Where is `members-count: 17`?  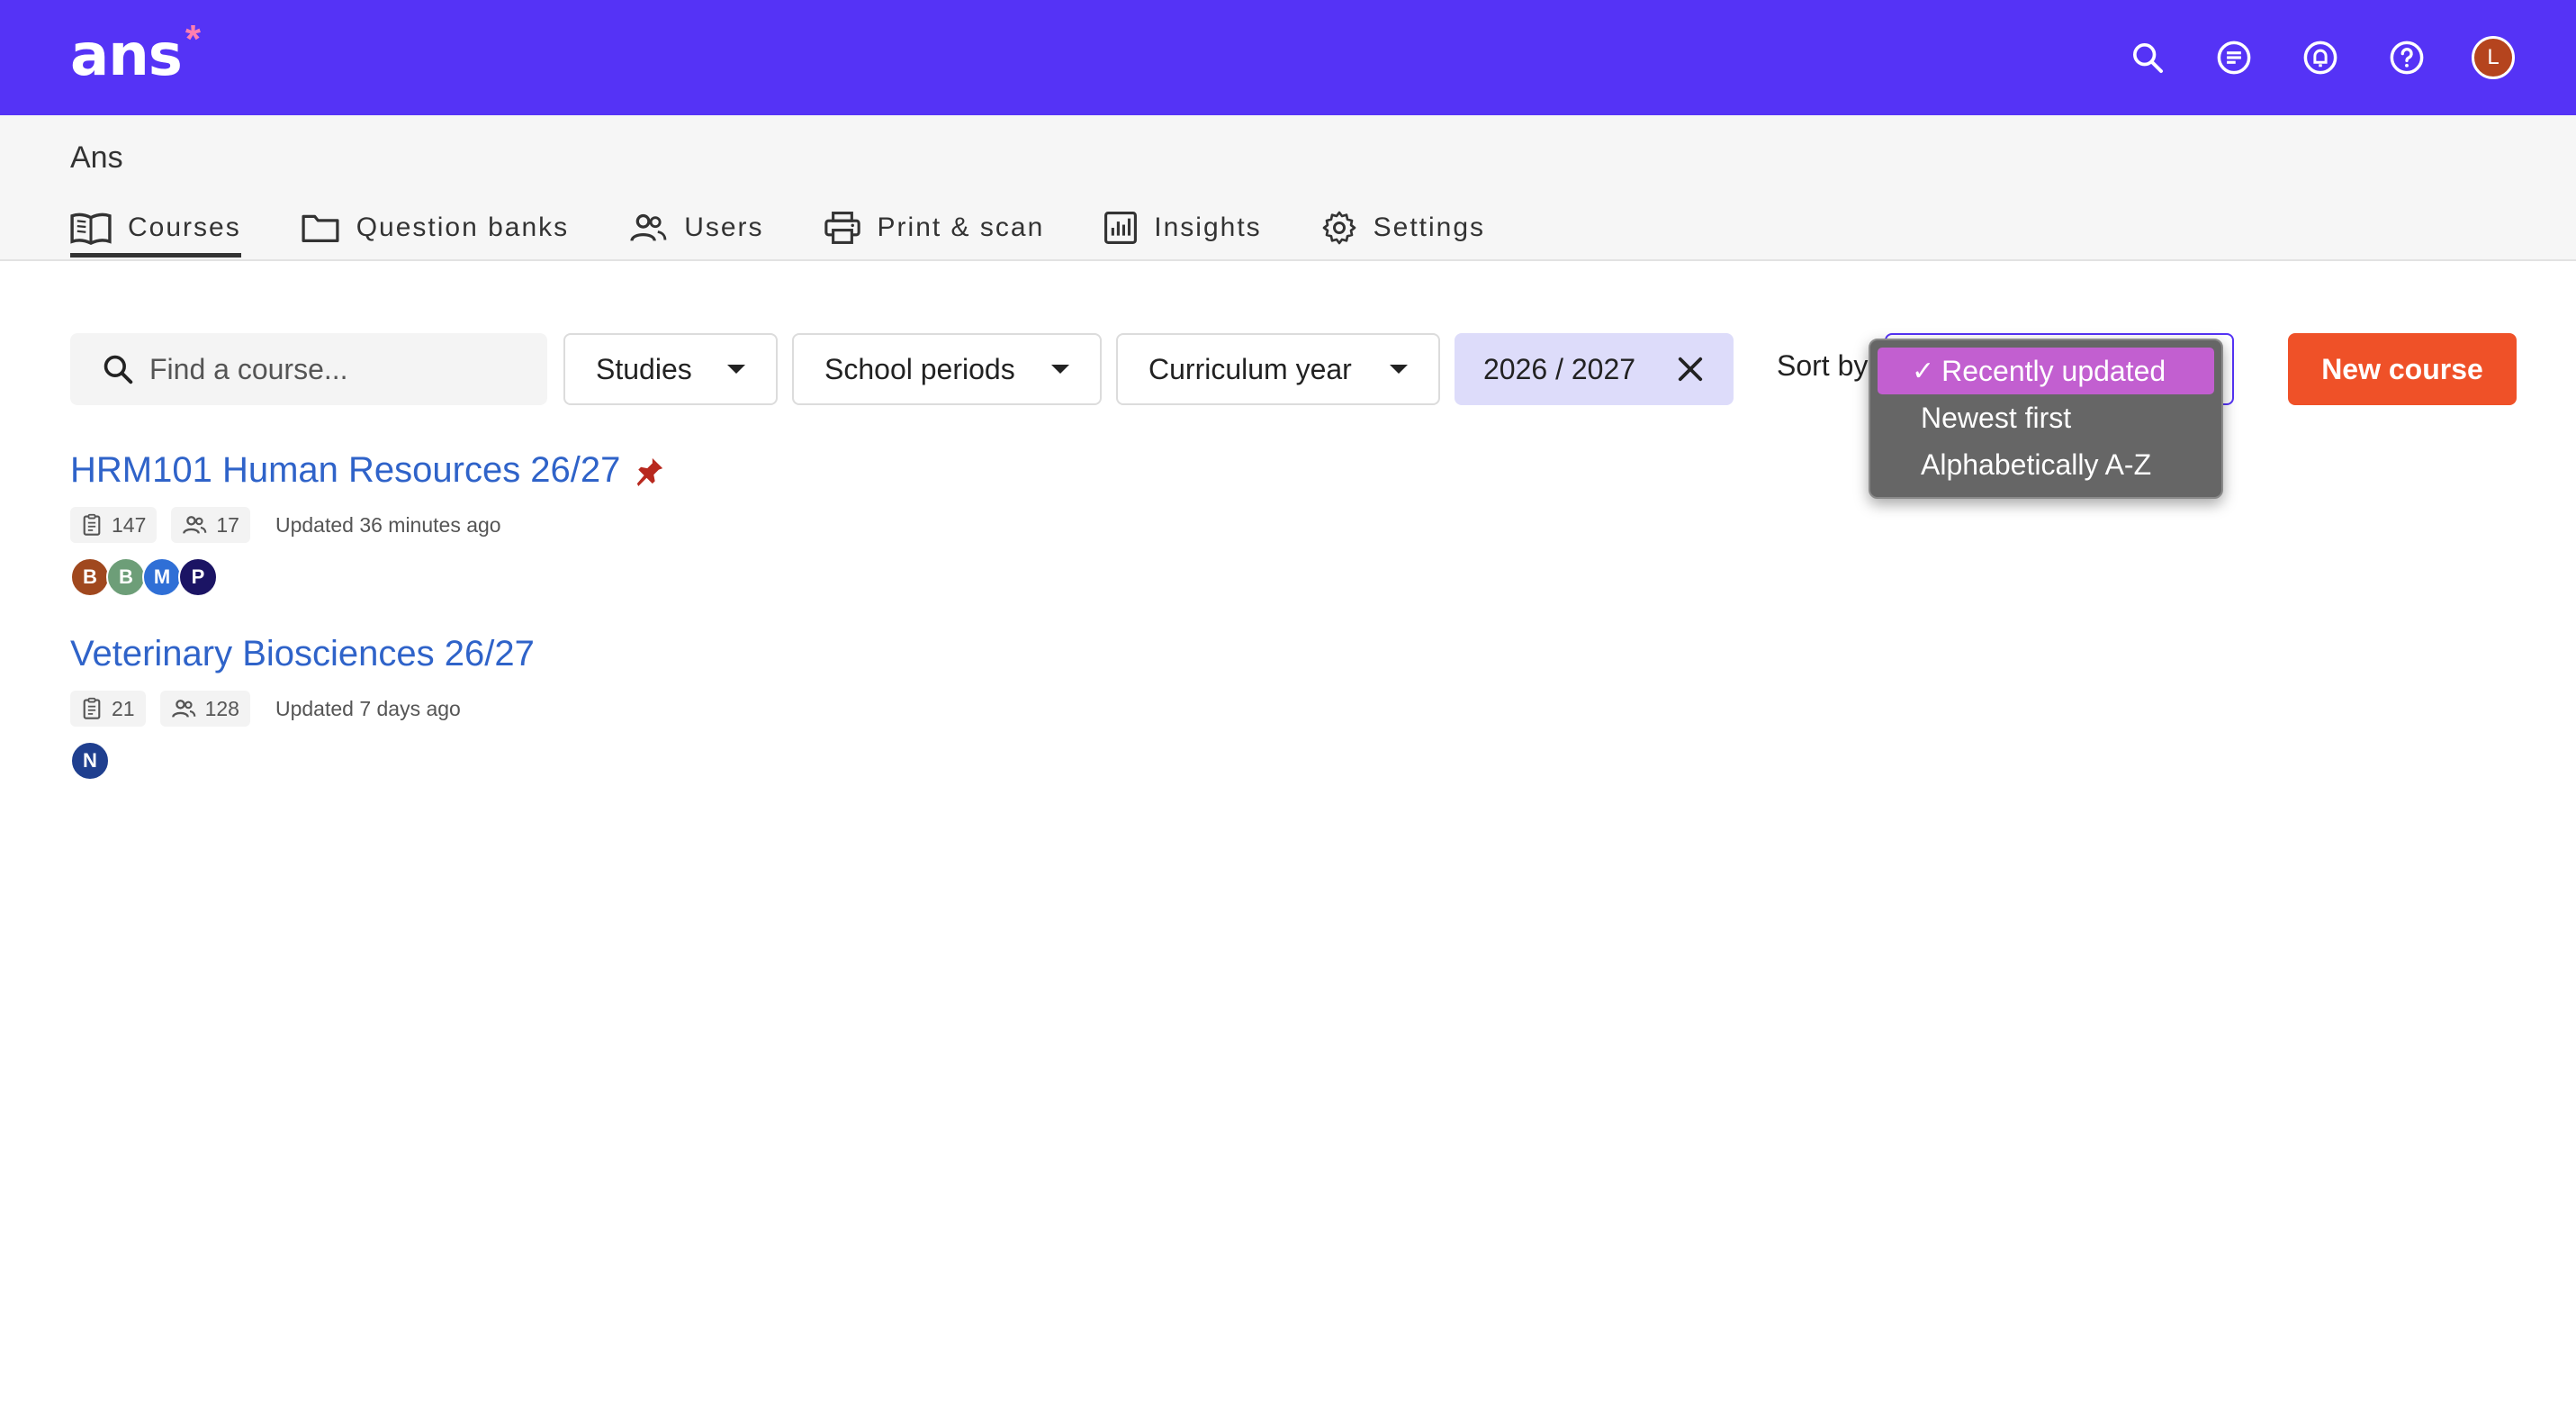
members-count: 17 is located at coordinates (227, 524).